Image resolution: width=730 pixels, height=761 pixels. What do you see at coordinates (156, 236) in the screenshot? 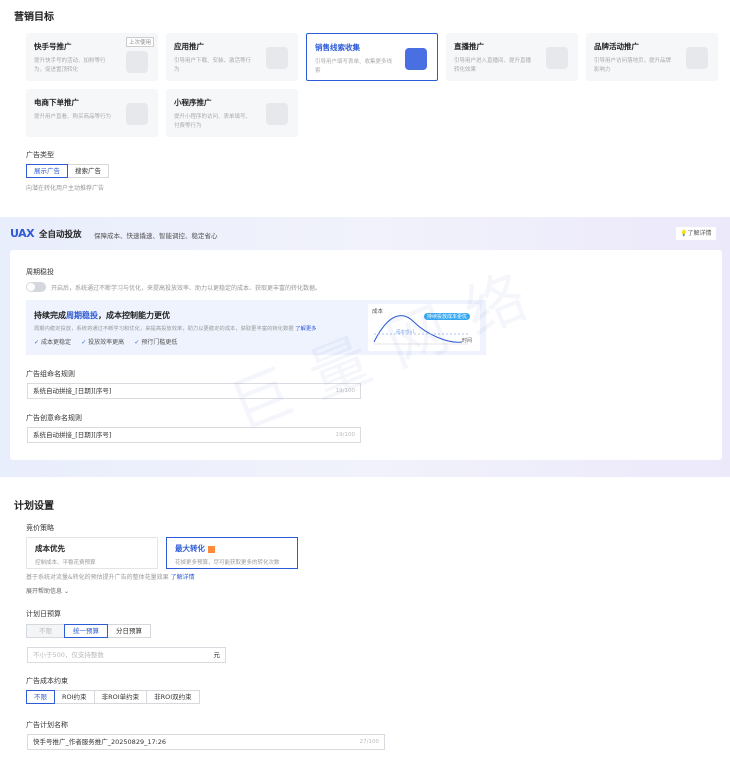
I see `uax-subtitle: 保障成本、快速撬速、智能调控、稳定省心` at bounding box center [156, 236].